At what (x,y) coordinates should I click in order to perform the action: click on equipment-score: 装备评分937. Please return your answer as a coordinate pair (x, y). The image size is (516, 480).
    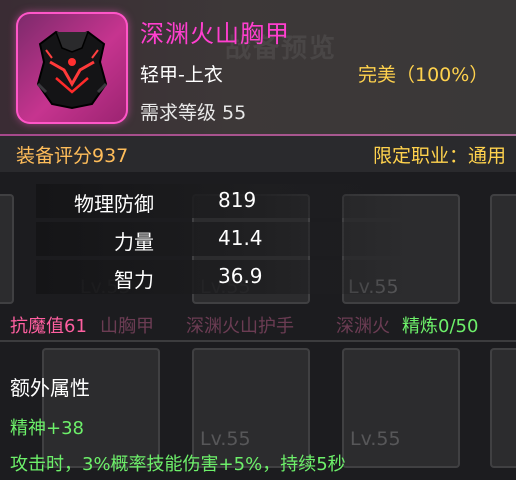
    Looking at the image, I should click on (72, 156).